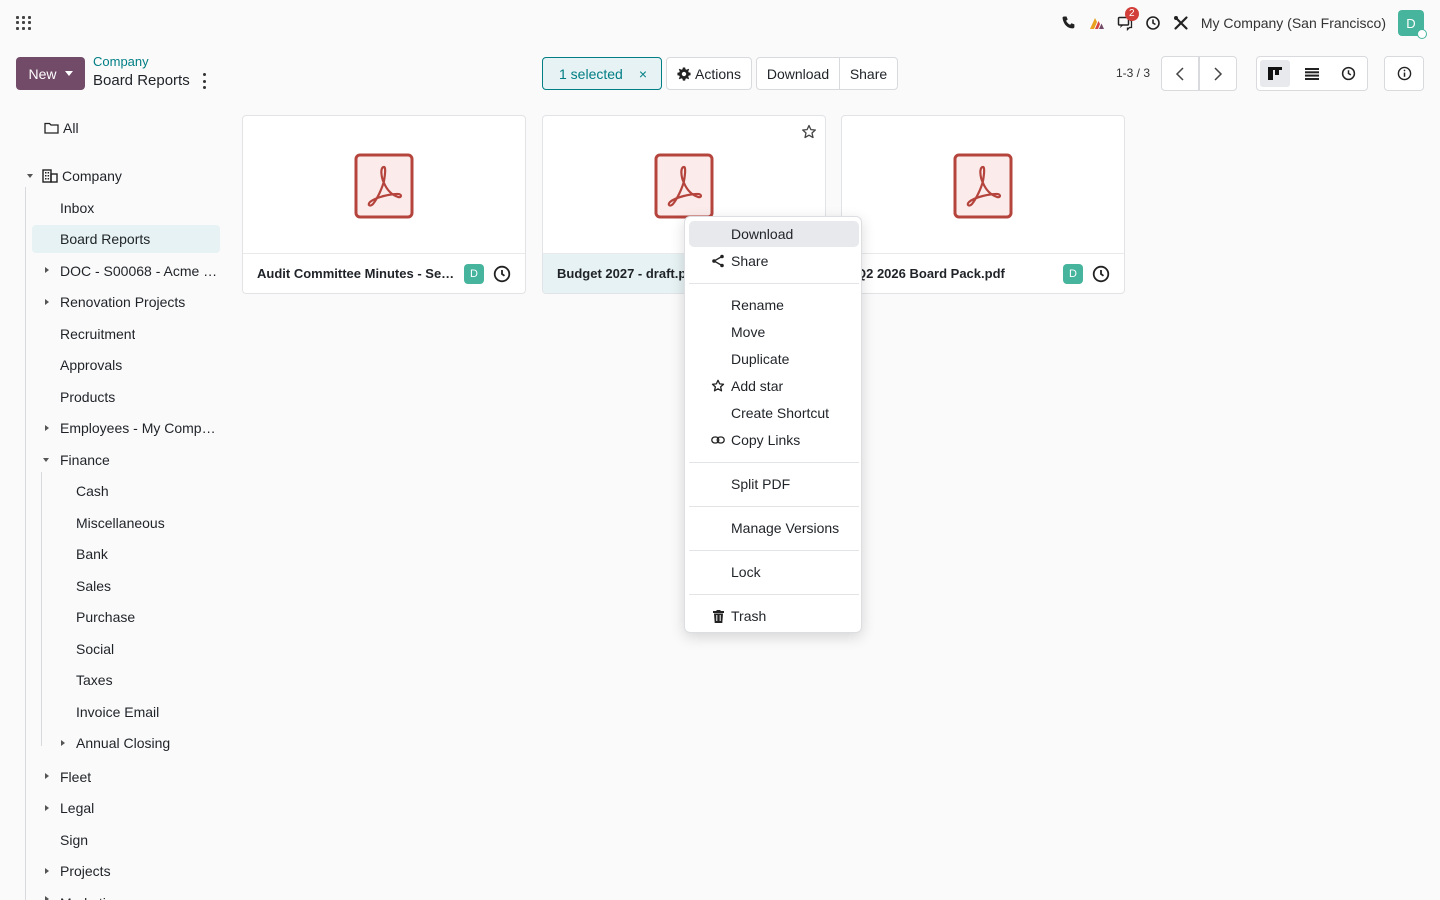 This screenshot has height=900, width=1440. Describe the element at coordinates (71, 128) in the screenshot. I see `sidebar-item-label: All` at that location.